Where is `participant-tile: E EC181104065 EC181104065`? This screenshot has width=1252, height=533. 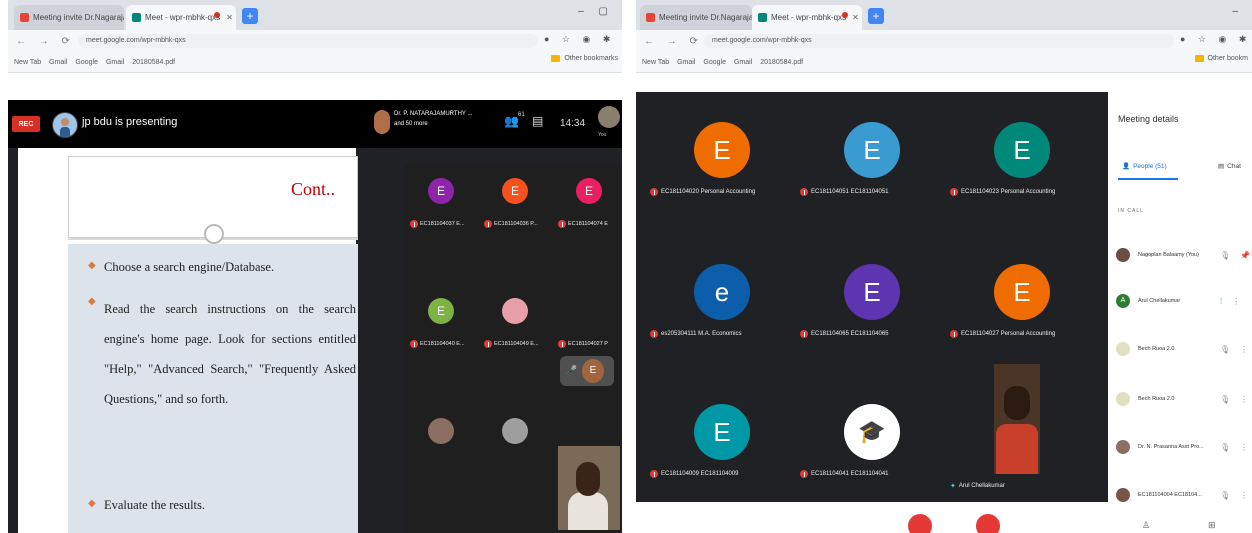 participant-tile: E EC181104065 EC181104065 is located at coordinates (871, 302).